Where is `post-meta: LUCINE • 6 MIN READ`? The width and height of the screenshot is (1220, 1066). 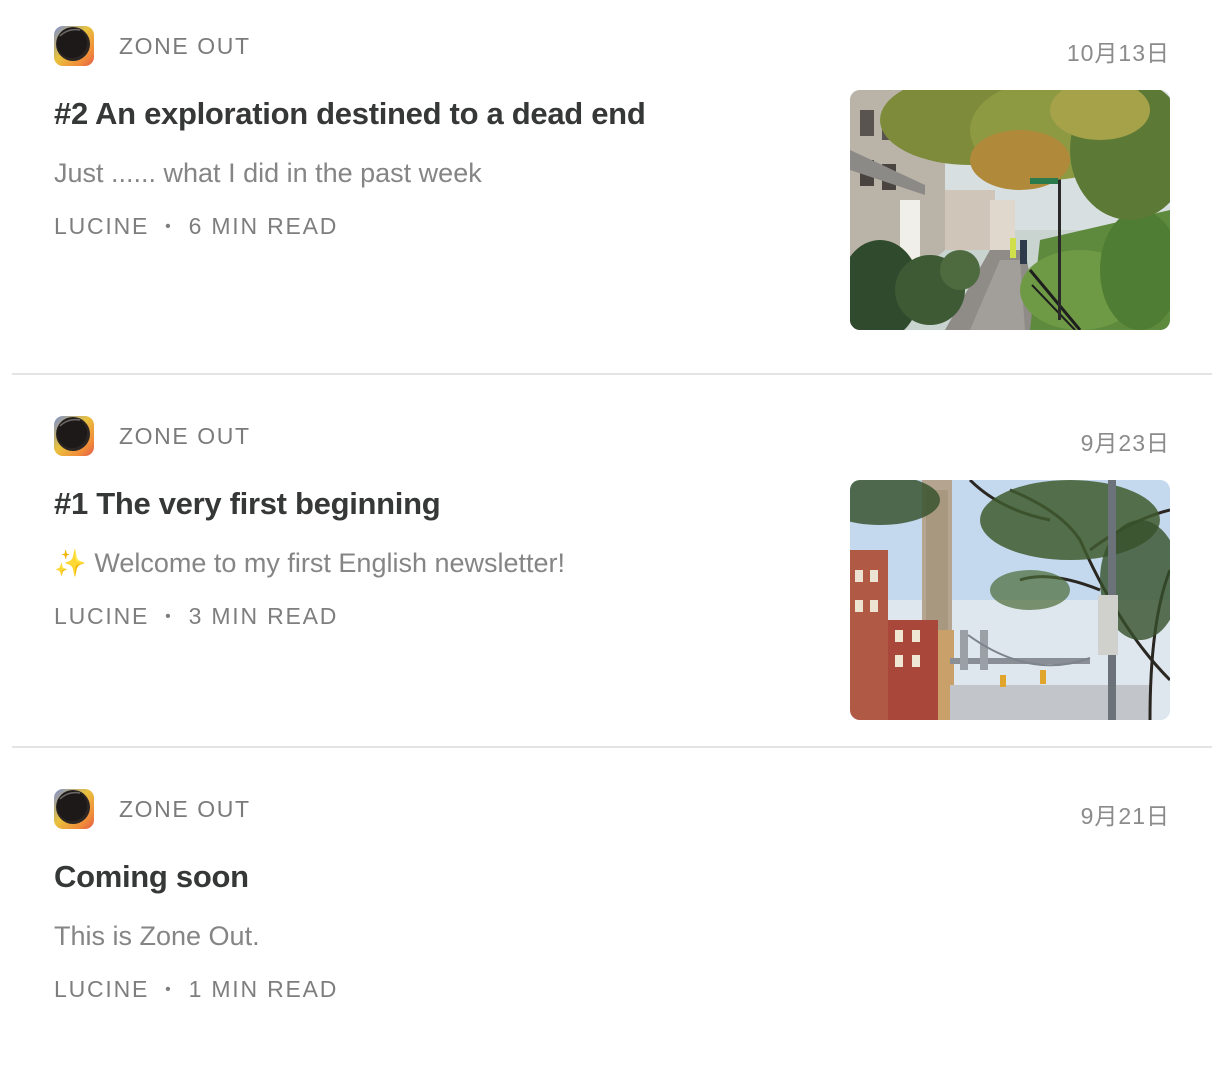 post-meta: LUCINE • 6 MIN READ is located at coordinates (196, 226).